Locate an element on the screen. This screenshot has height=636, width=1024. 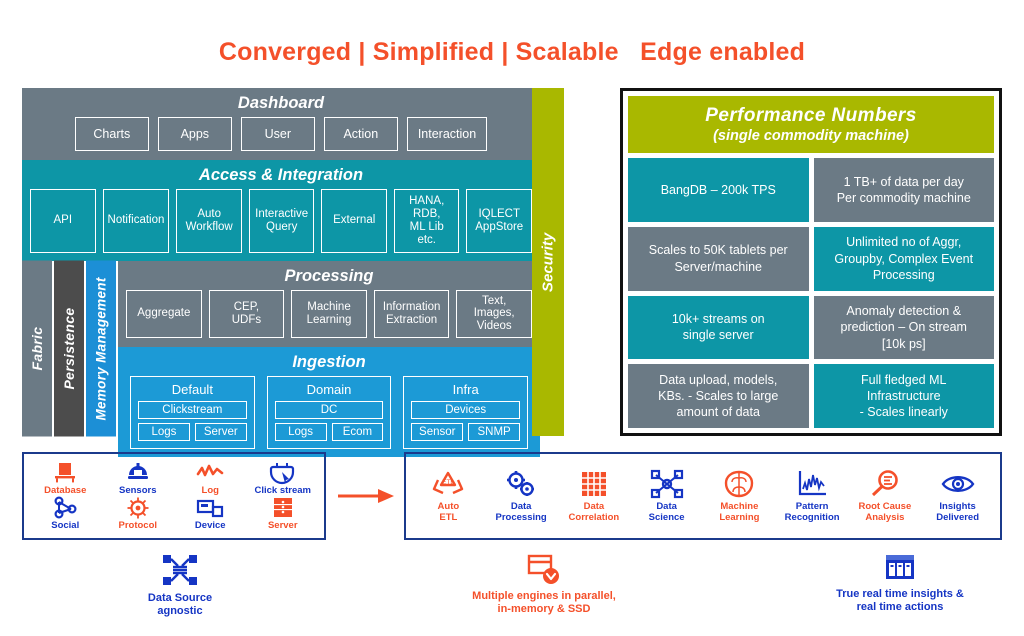
chip-apps: Apps is located at coordinates (194, 134).